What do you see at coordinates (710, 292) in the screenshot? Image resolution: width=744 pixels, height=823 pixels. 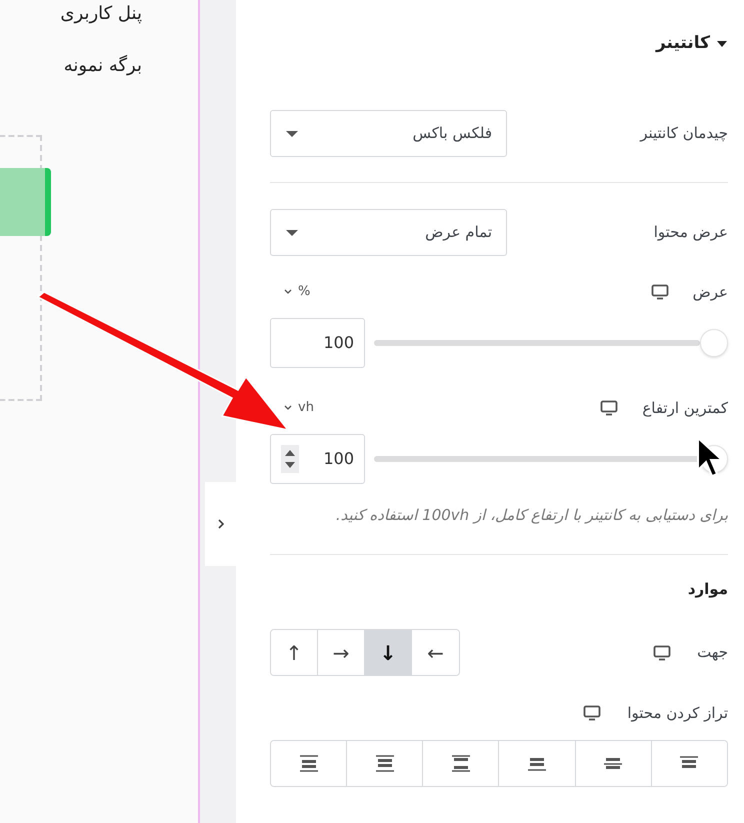 I see `field-label: عرض` at bounding box center [710, 292].